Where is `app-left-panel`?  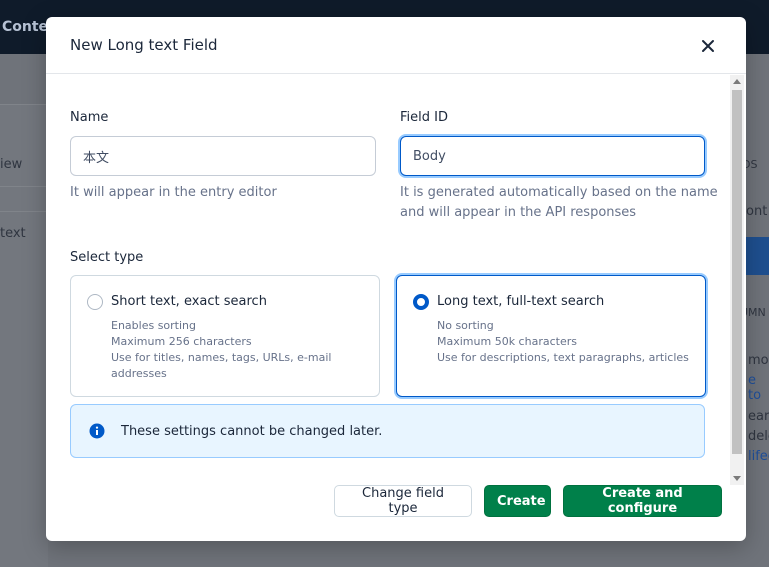 app-left-panel is located at coordinates (24, 335).